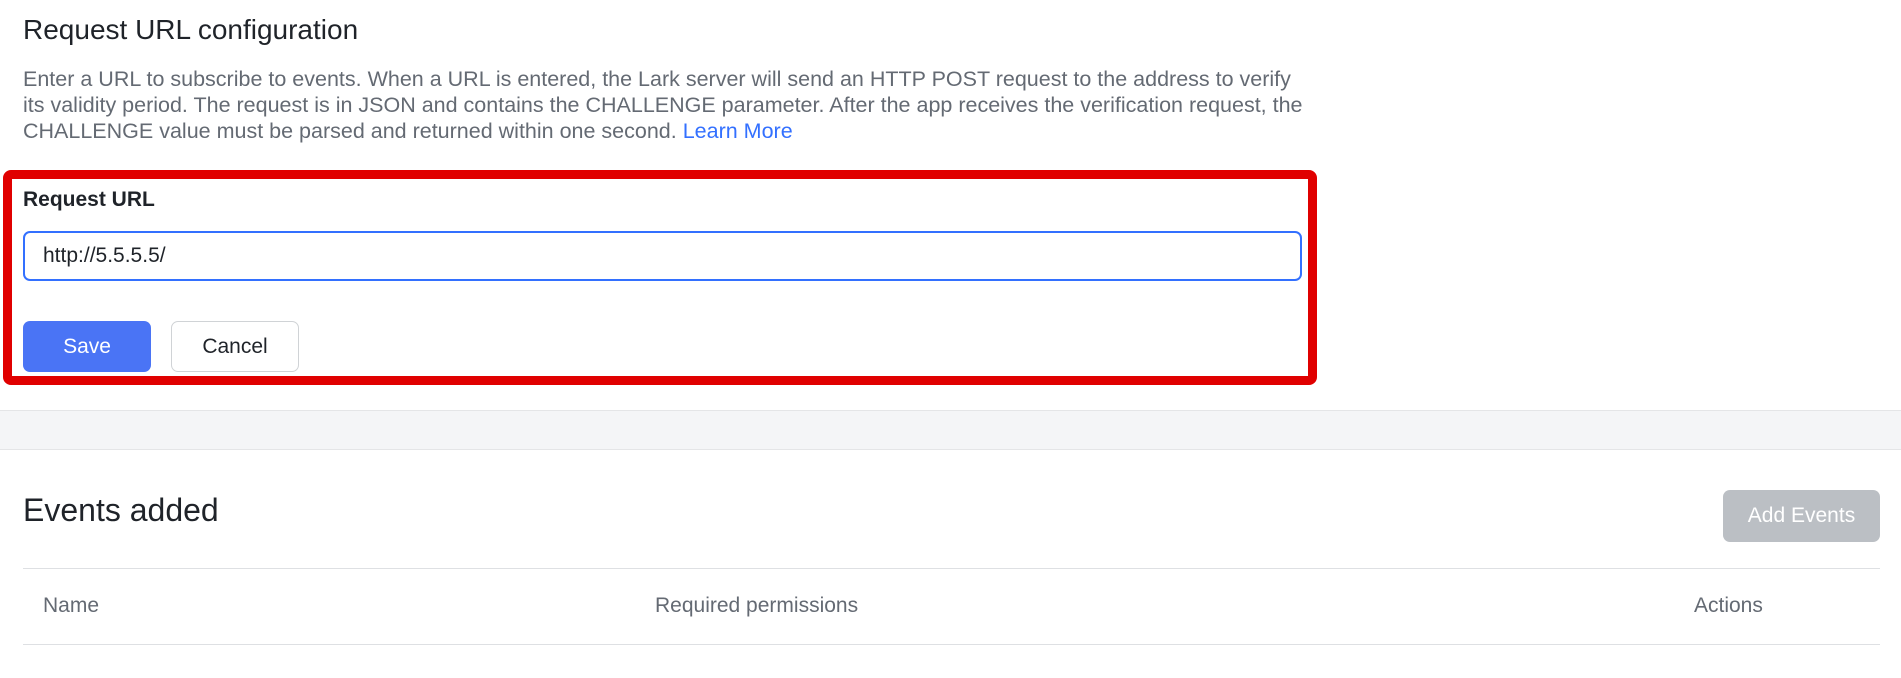  What do you see at coordinates (1728, 605) in the screenshot?
I see `column-header-actions: Actions` at bounding box center [1728, 605].